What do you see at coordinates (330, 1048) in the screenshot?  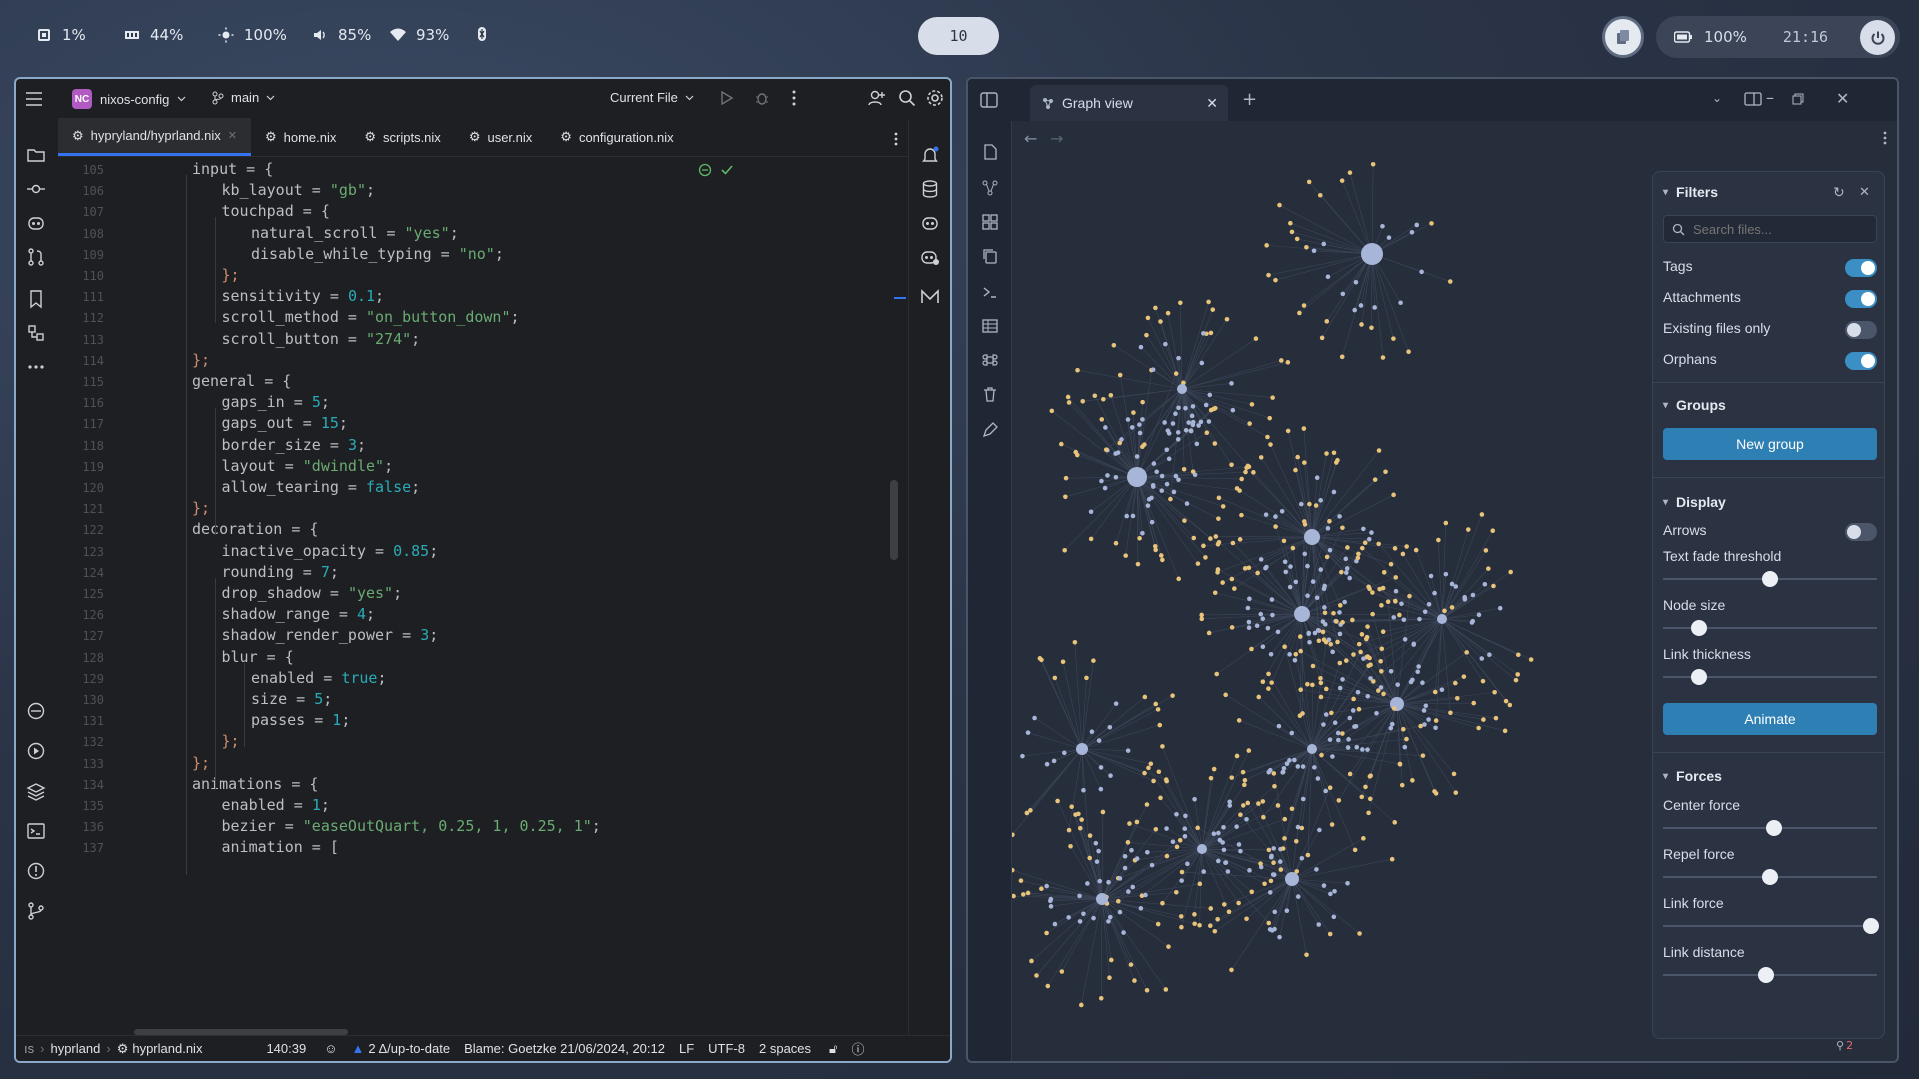 I see `copilot-status-icon: ☺` at bounding box center [330, 1048].